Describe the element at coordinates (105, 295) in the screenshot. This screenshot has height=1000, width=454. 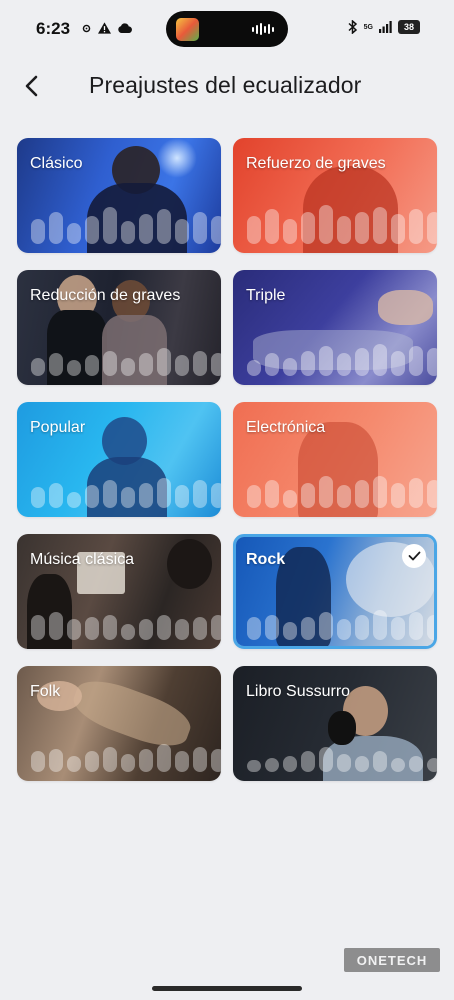
I see `preset-label: Reducción de graves` at that location.